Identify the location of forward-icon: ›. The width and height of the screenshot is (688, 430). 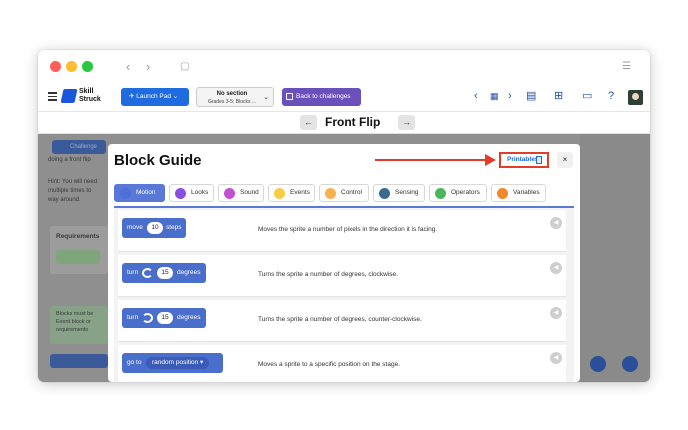
(148, 66).